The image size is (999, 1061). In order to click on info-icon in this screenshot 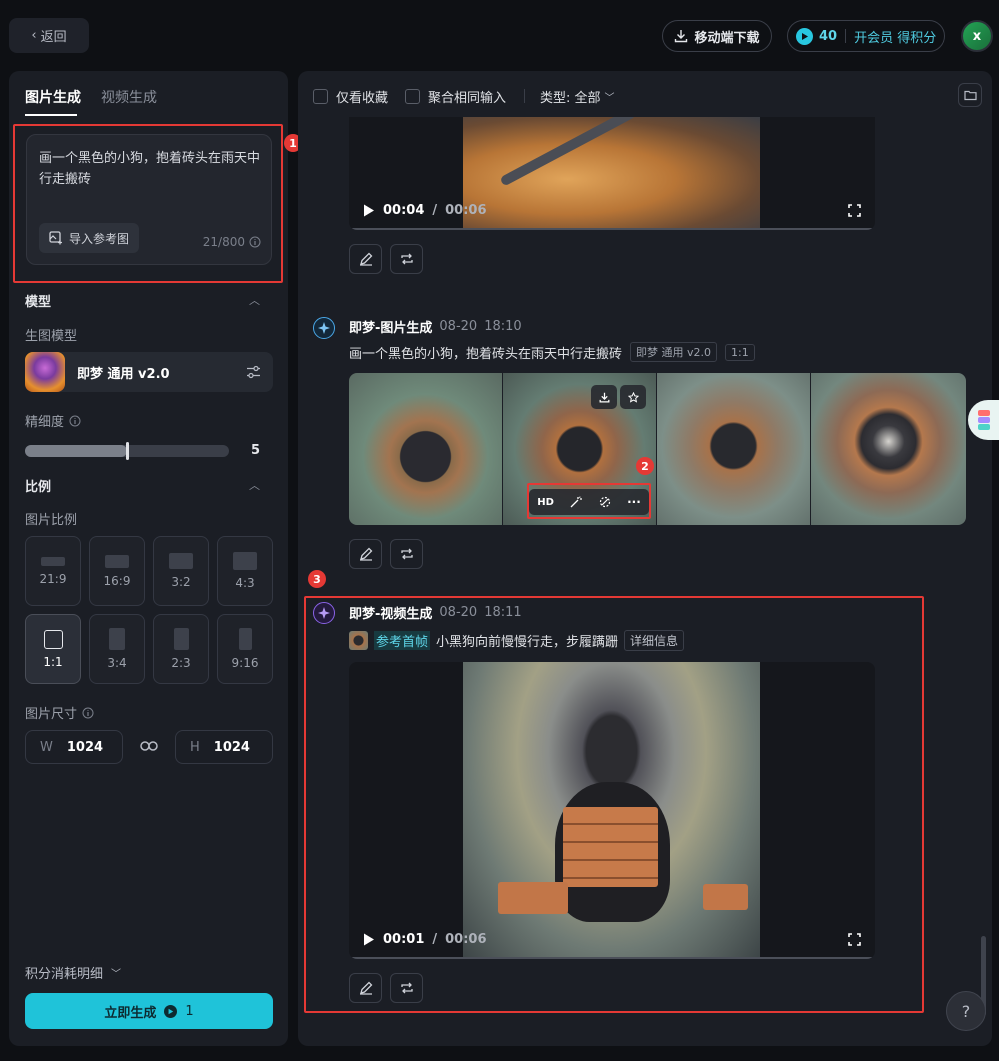, I will do `click(75, 420)`.